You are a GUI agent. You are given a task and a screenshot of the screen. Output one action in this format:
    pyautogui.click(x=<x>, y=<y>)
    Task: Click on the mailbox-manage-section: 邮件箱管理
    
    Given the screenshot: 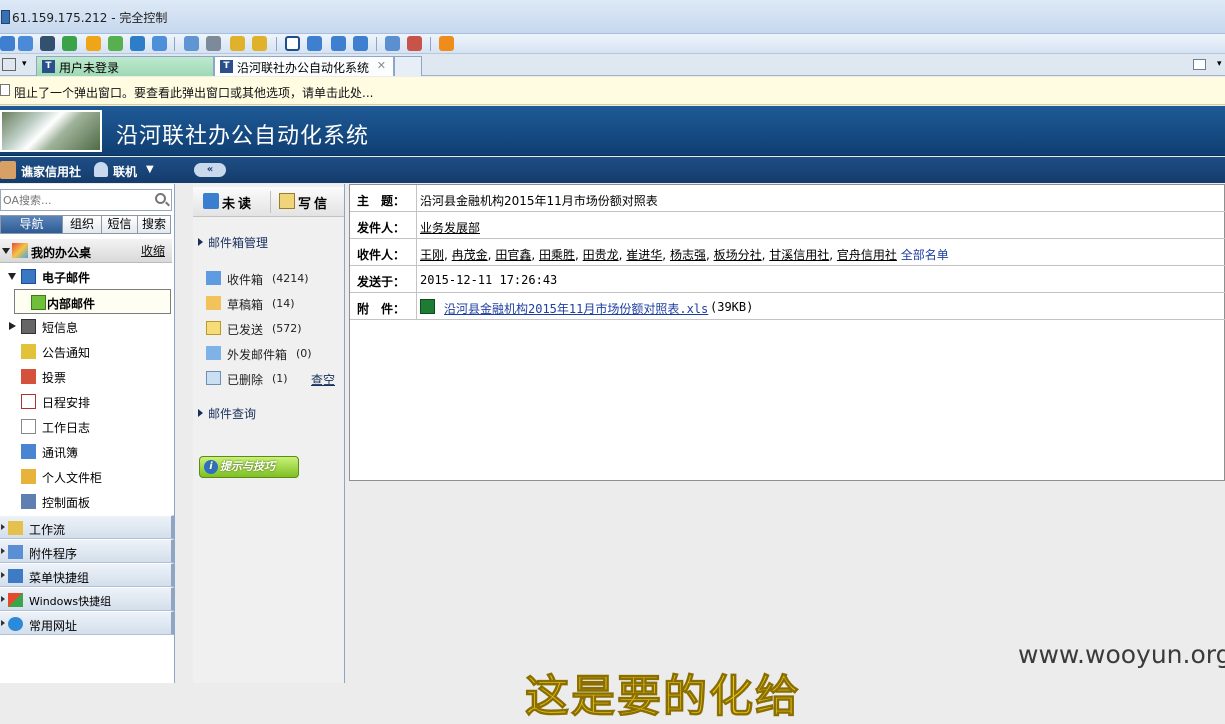 What is the action you would take?
    pyautogui.click(x=268, y=240)
    